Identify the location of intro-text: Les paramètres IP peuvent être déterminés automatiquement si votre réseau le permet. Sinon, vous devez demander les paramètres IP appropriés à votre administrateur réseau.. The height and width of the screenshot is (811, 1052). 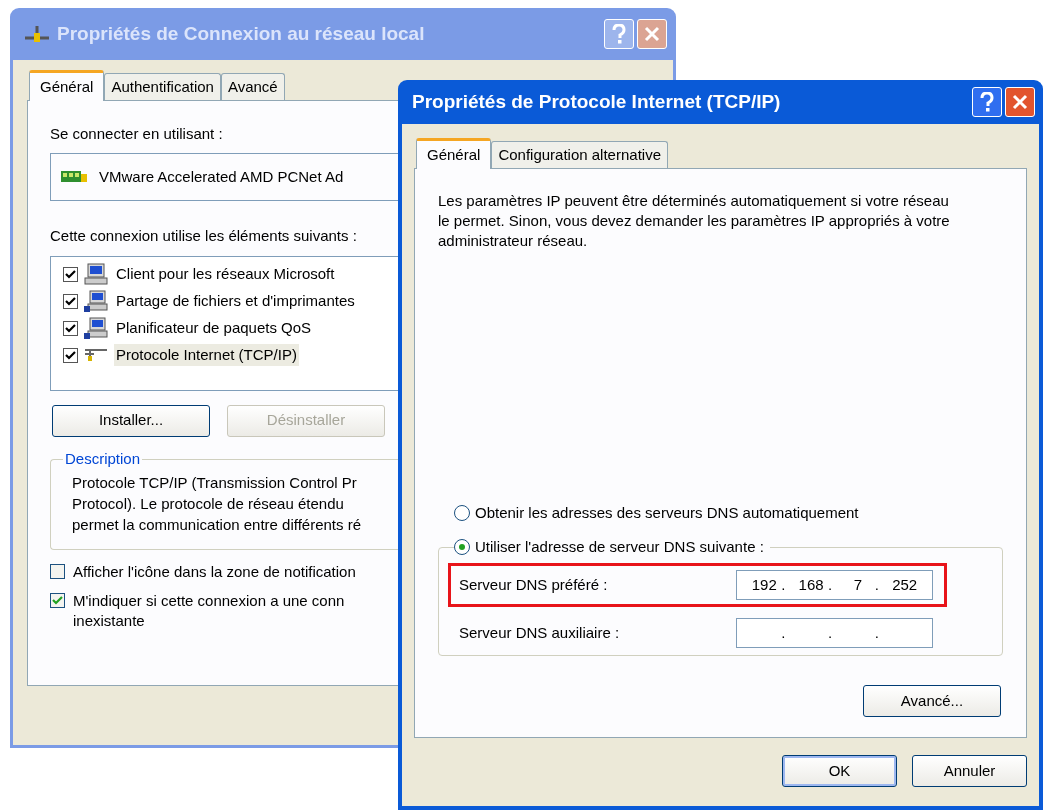
(694, 221).